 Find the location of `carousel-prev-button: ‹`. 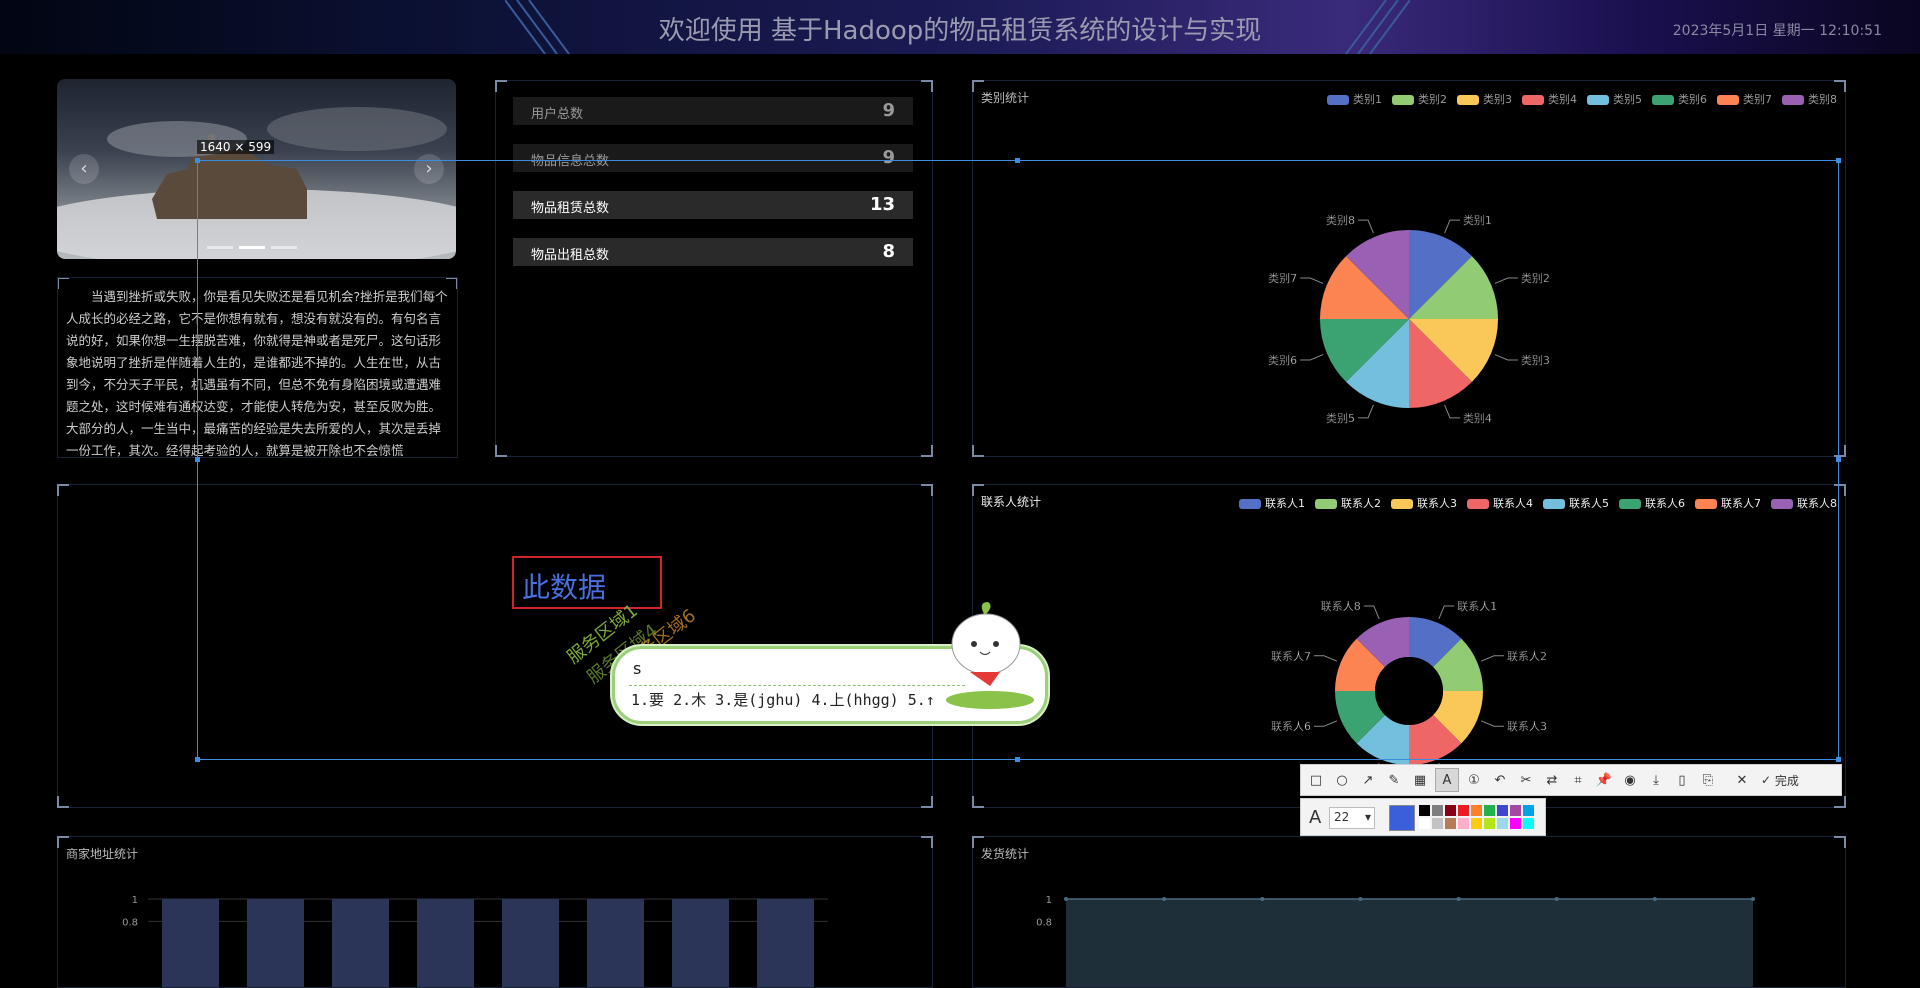

carousel-prev-button: ‹ is located at coordinates (84, 169).